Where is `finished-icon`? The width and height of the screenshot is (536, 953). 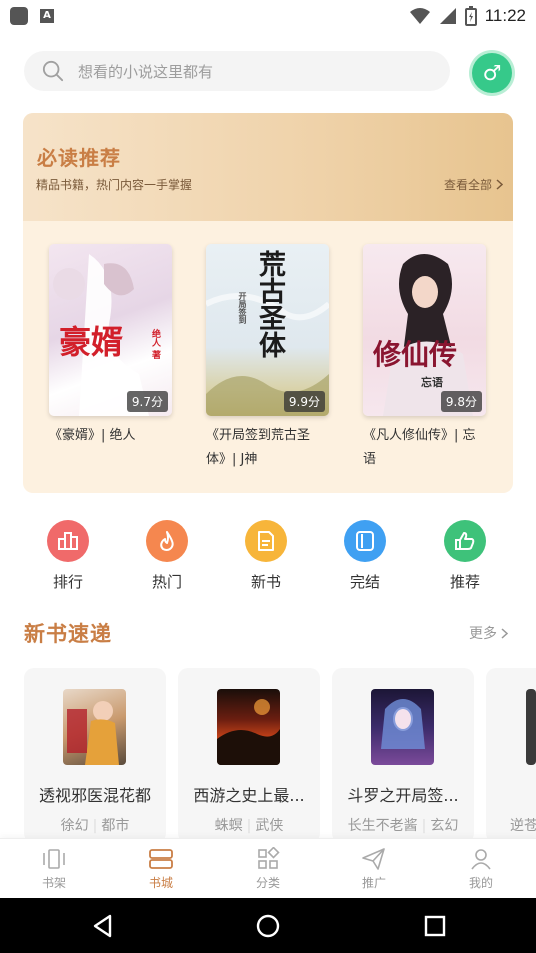 finished-icon is located at coordinates (365, 541).